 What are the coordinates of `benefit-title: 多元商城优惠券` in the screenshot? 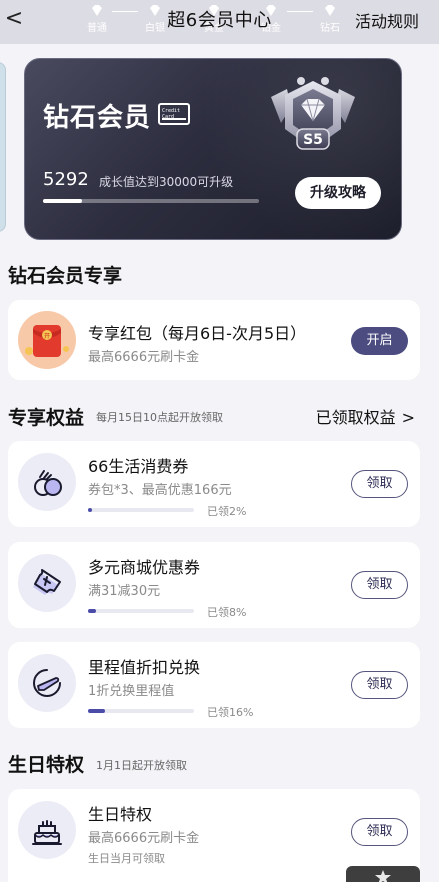 It's located at (144, 567).